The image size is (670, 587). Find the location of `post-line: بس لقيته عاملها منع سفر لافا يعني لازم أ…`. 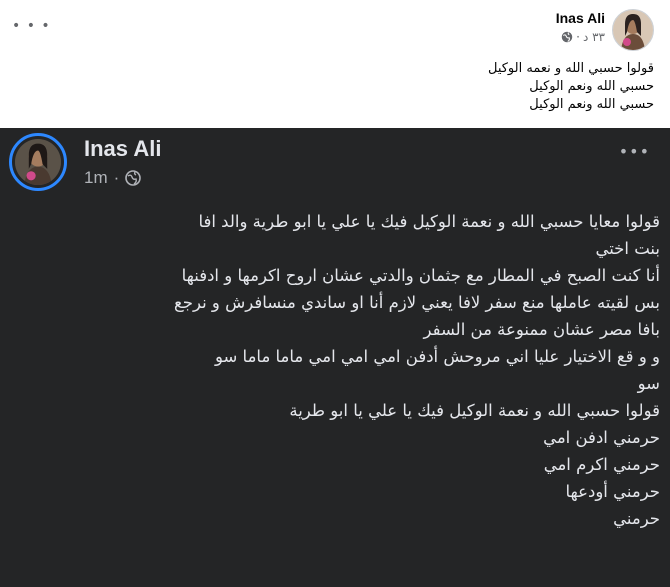

post-line: بس لقيته عاملها منع سفر لافا يعني لازم أ… is located at coordinates (417, 302).